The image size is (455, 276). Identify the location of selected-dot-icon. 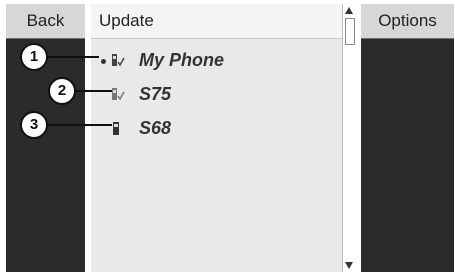
(103, 61).